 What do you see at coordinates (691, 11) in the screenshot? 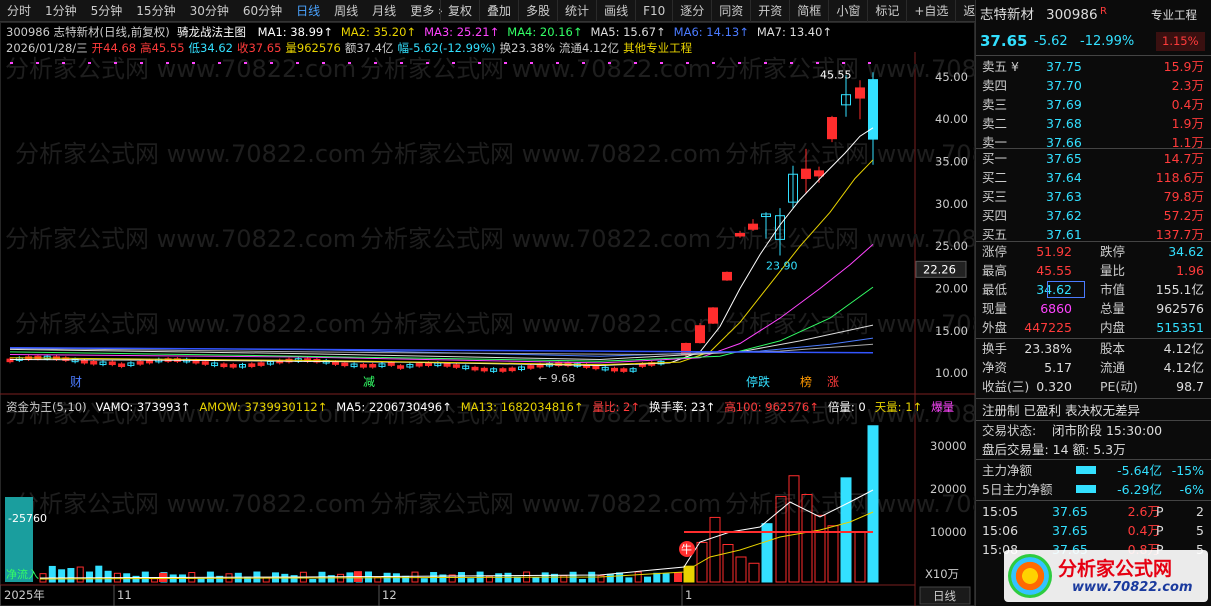
I see `tool-button-6: 逐分` at bounding box center [691, 11].